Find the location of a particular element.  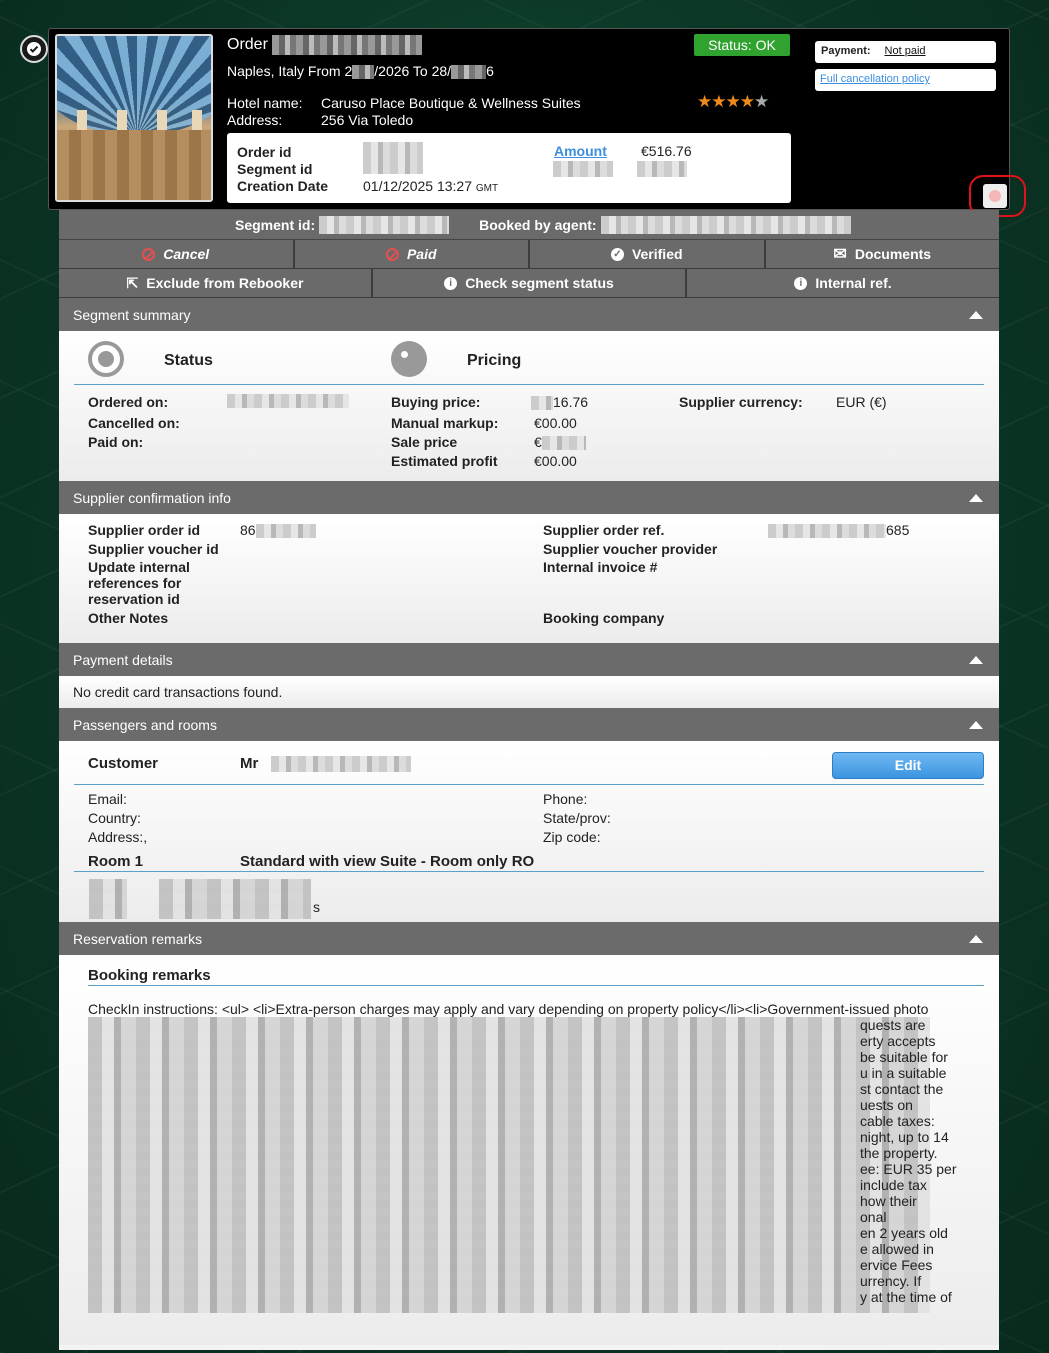

segment-id-label: Segment id: is located at coordinates (275, 224).